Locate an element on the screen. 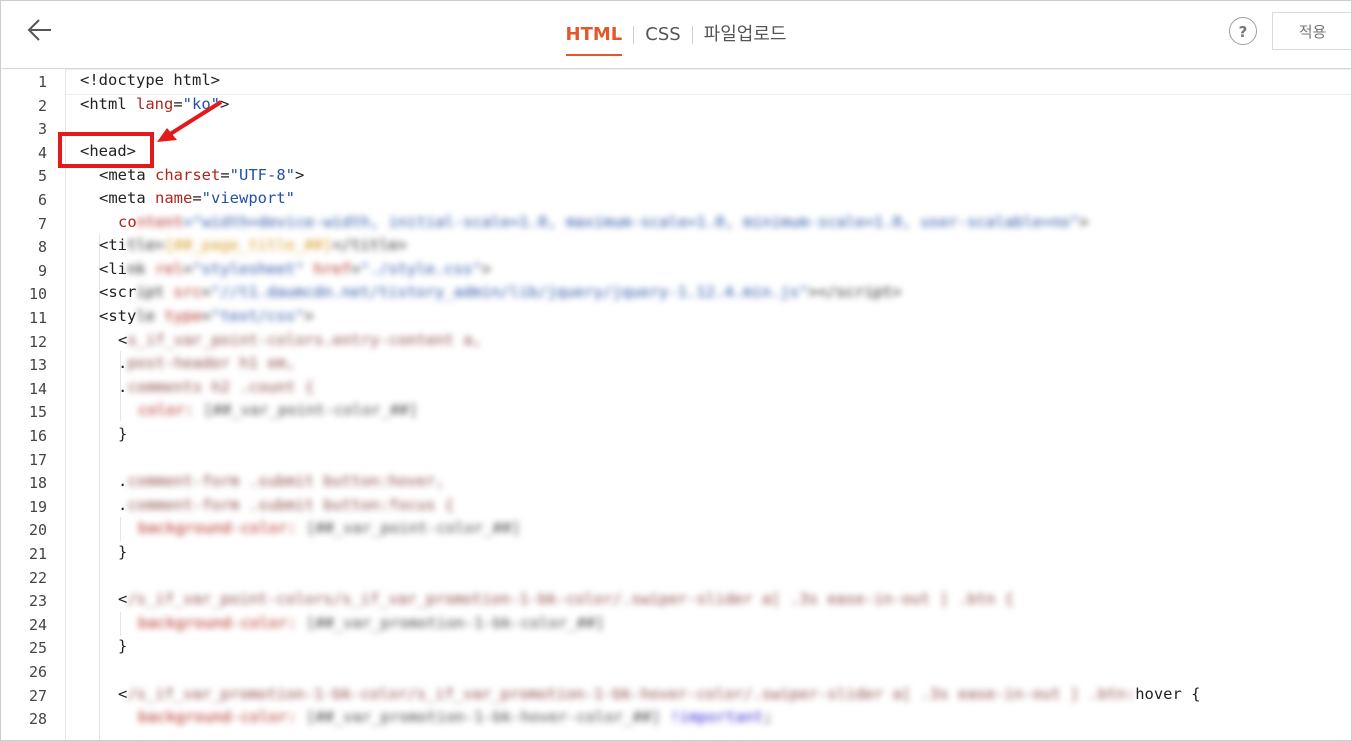  code-line: .comment-form .submit button:focus { is located at coordinates (286, 505).